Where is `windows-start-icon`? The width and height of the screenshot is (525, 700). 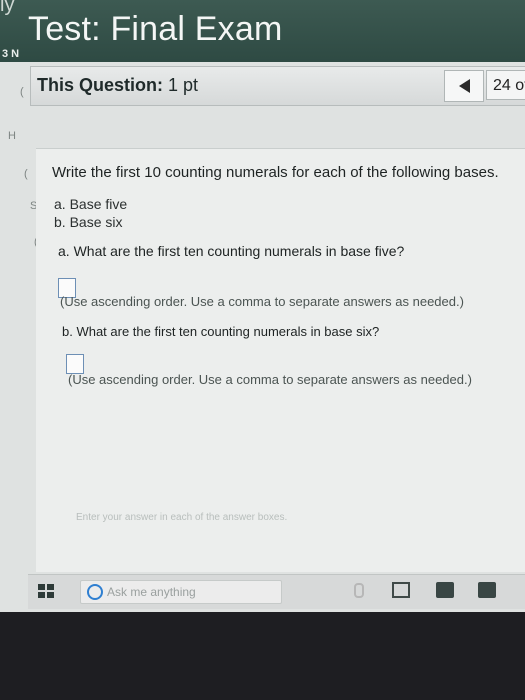 windows-start-icon is located at coordinates (46, 591).